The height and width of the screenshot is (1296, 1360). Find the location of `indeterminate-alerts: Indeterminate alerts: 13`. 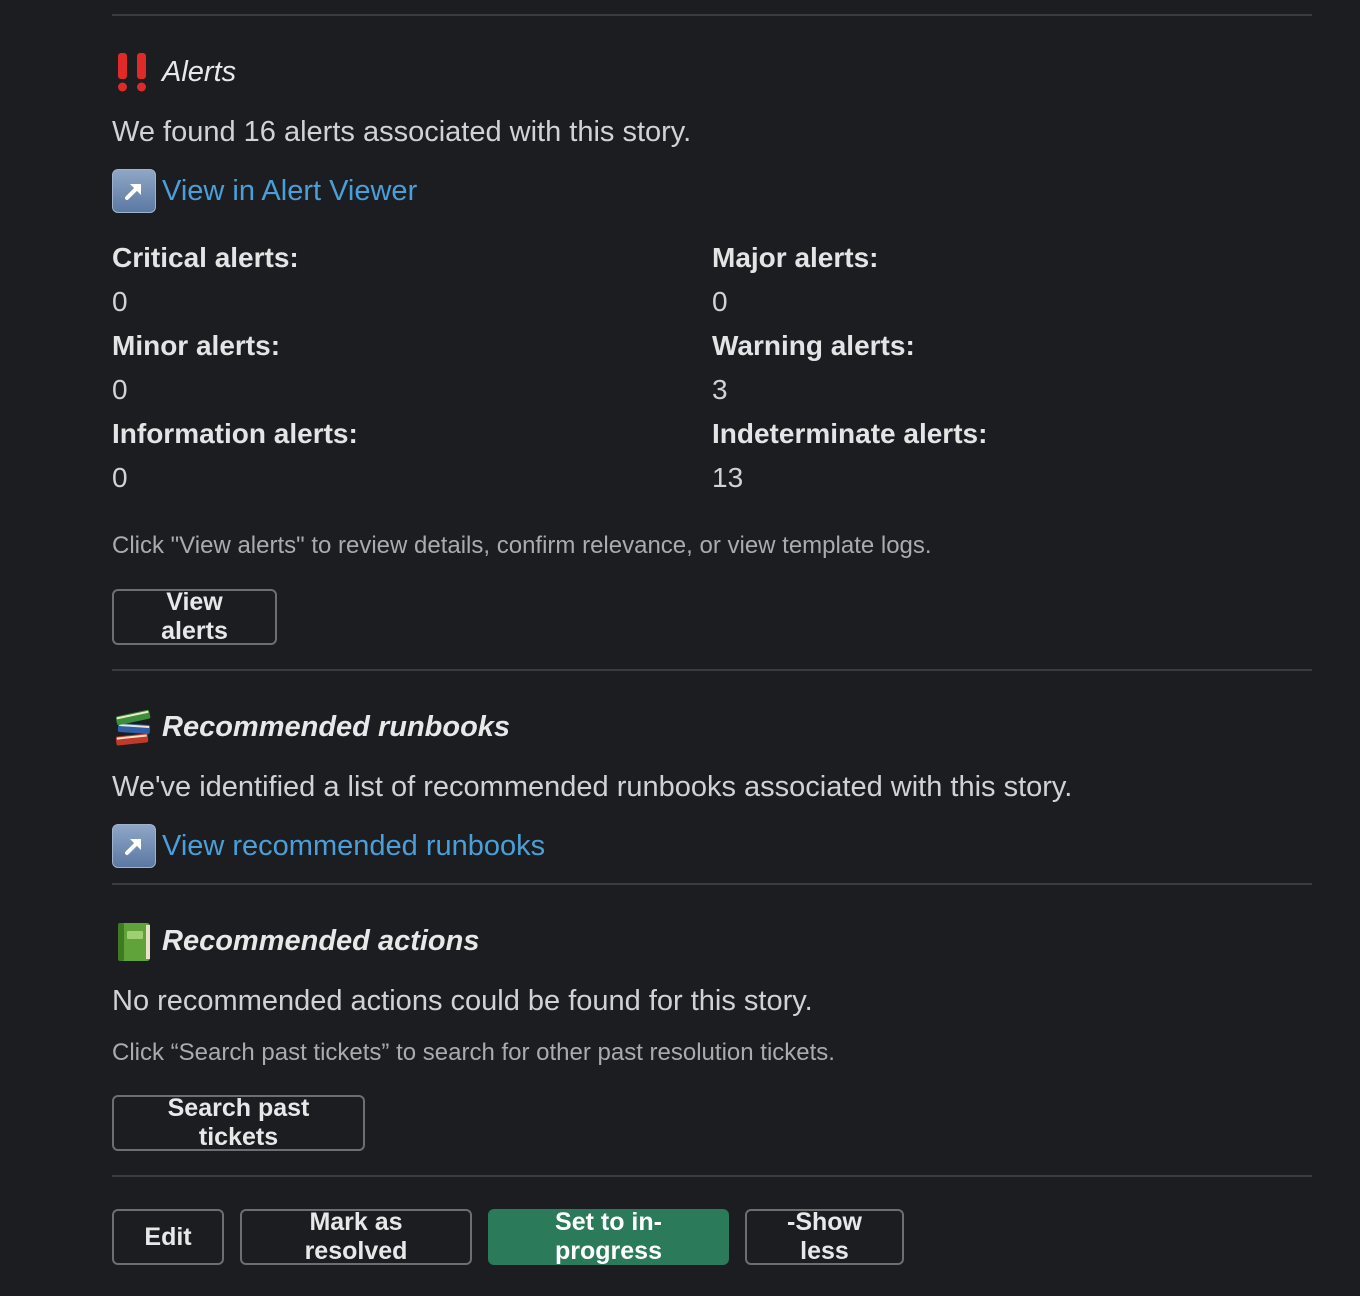

indeterminate-alerts: Indeterminate alerts: 13 is located at coordinates (1012, 456).